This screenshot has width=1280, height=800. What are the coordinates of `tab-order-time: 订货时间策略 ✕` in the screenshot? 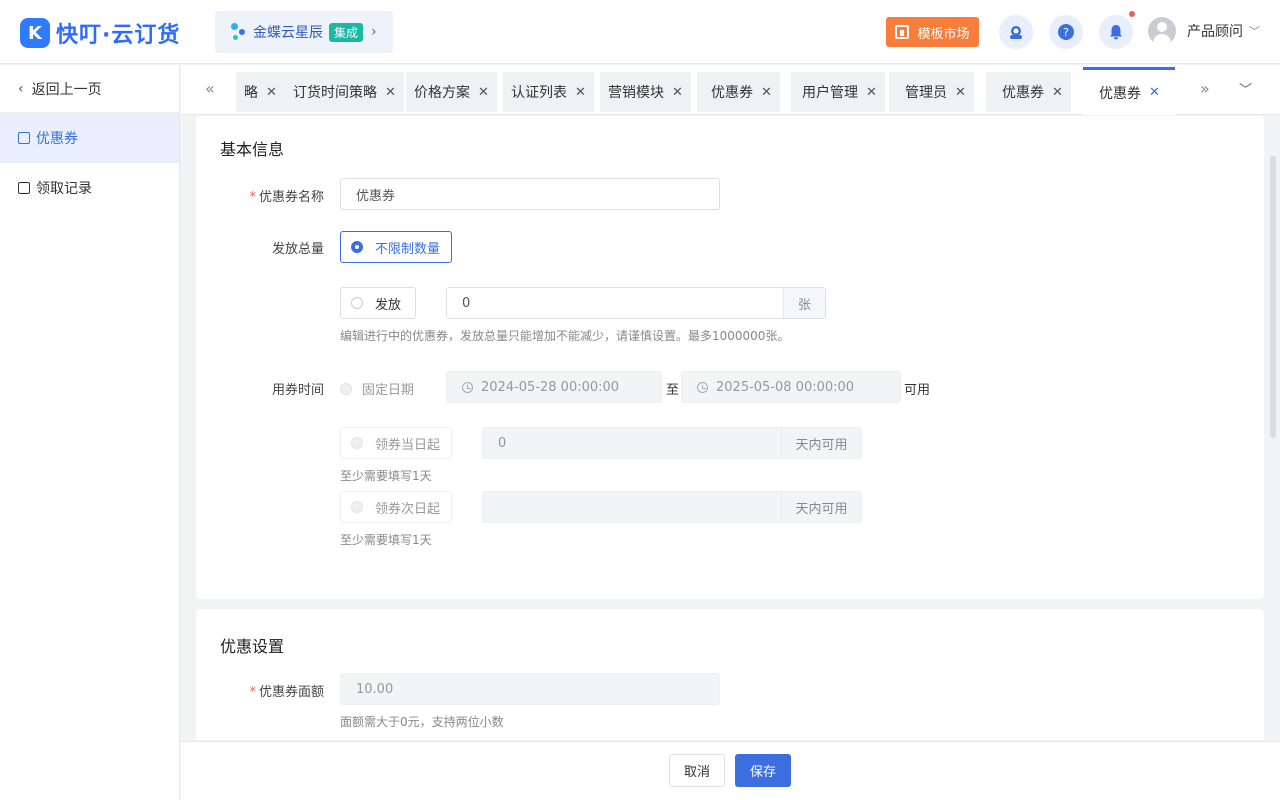 It's located at (344, 92).